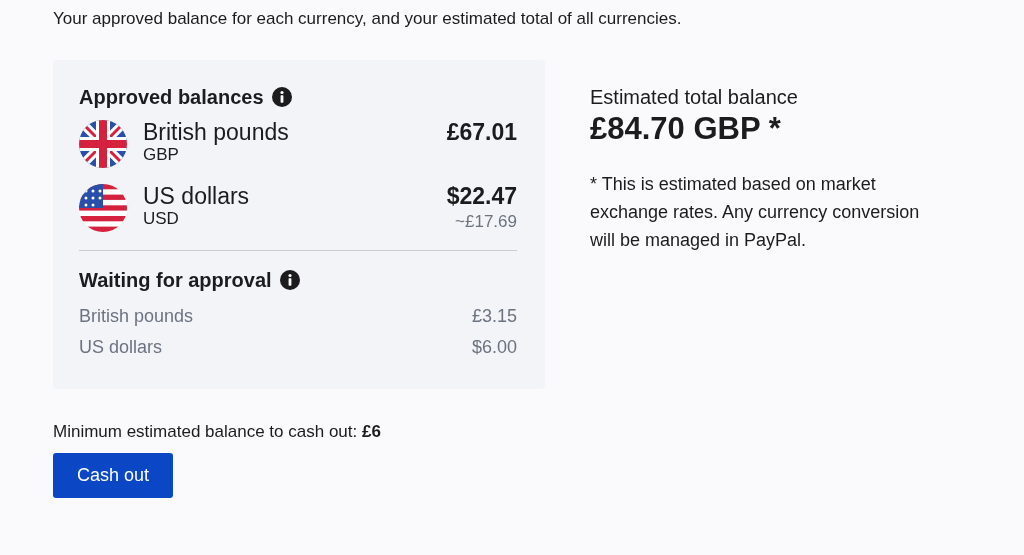 This screenshot has width=1024, height=555. What do you see at coordinates (217, 432) in the screenshot?
I see `minimum-text: Minimum estimated balance to cash out: £6` at bounding box center [217, 432].